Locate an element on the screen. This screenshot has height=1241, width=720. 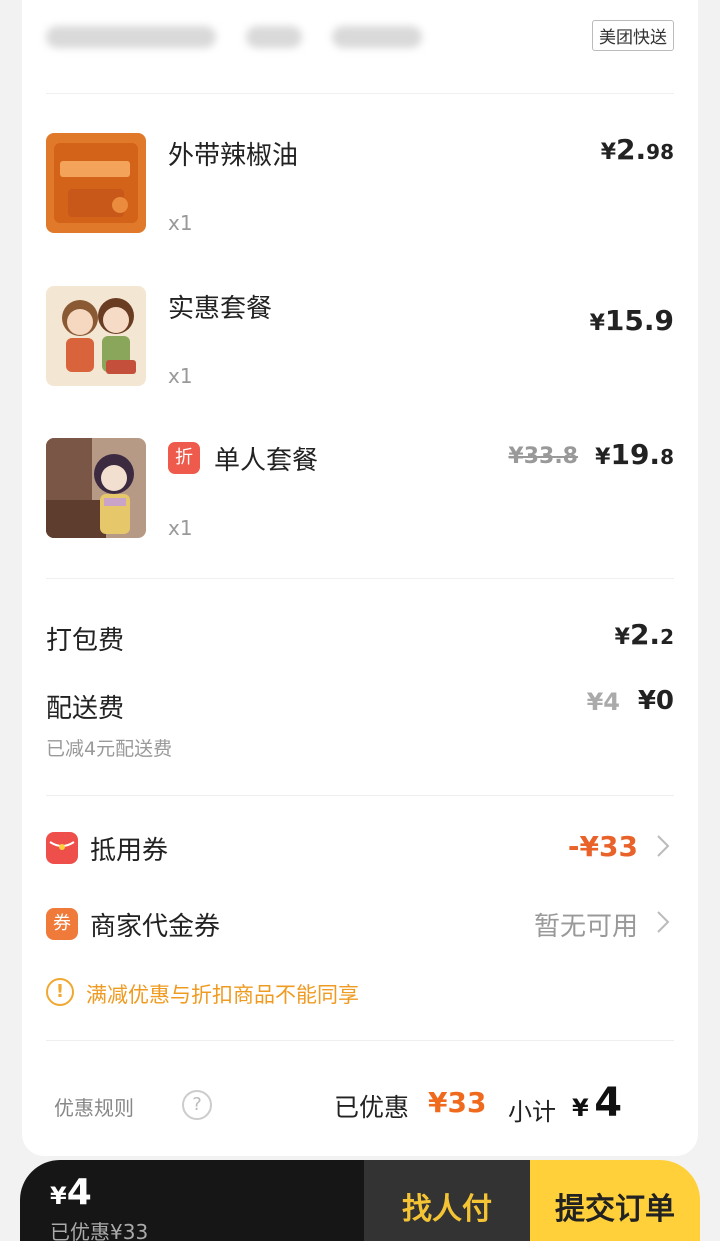
delivery-fee-original: ¥4 is located at coordinates (603, 702).